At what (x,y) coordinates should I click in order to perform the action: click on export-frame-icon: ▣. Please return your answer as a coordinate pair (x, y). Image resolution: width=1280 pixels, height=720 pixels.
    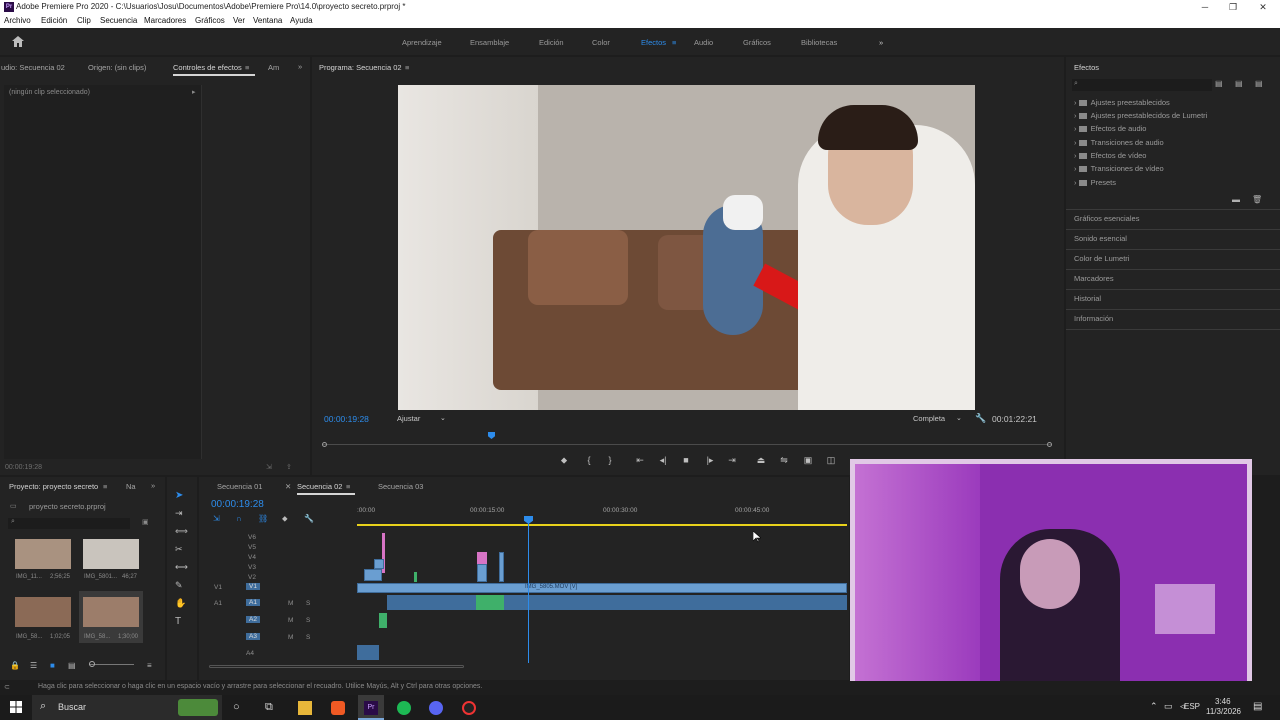
    Looking at the image, I should click on (808, 460).